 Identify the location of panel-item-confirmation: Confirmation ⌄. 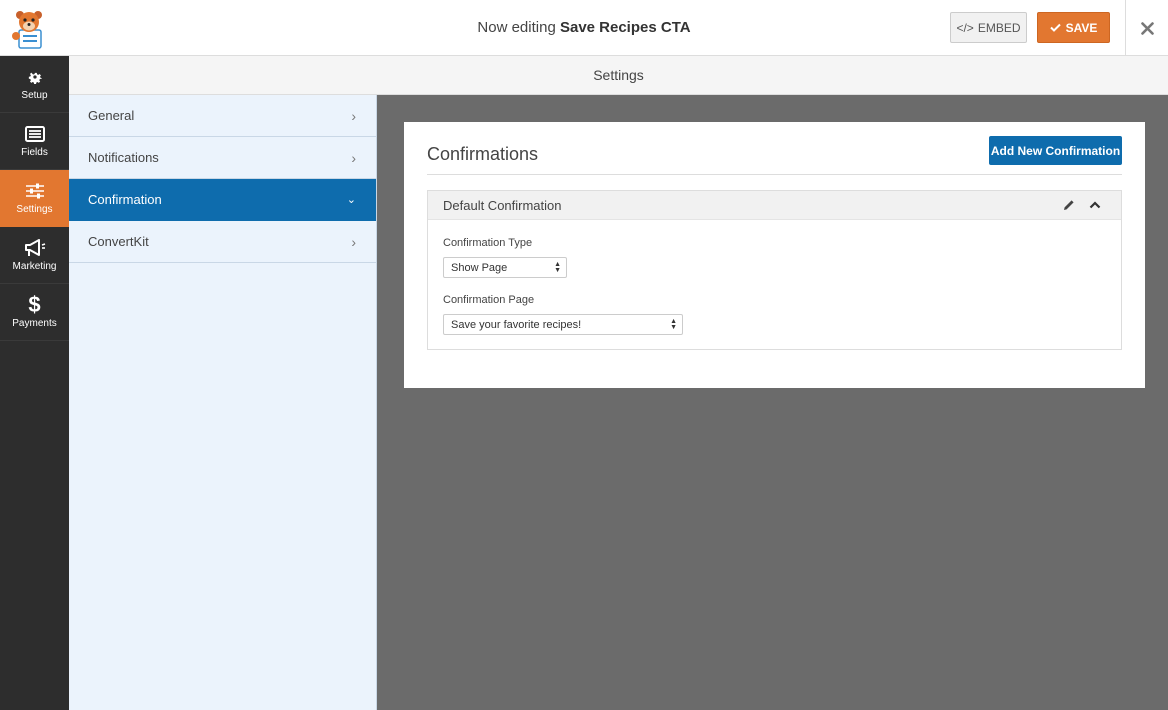
(222, 200).